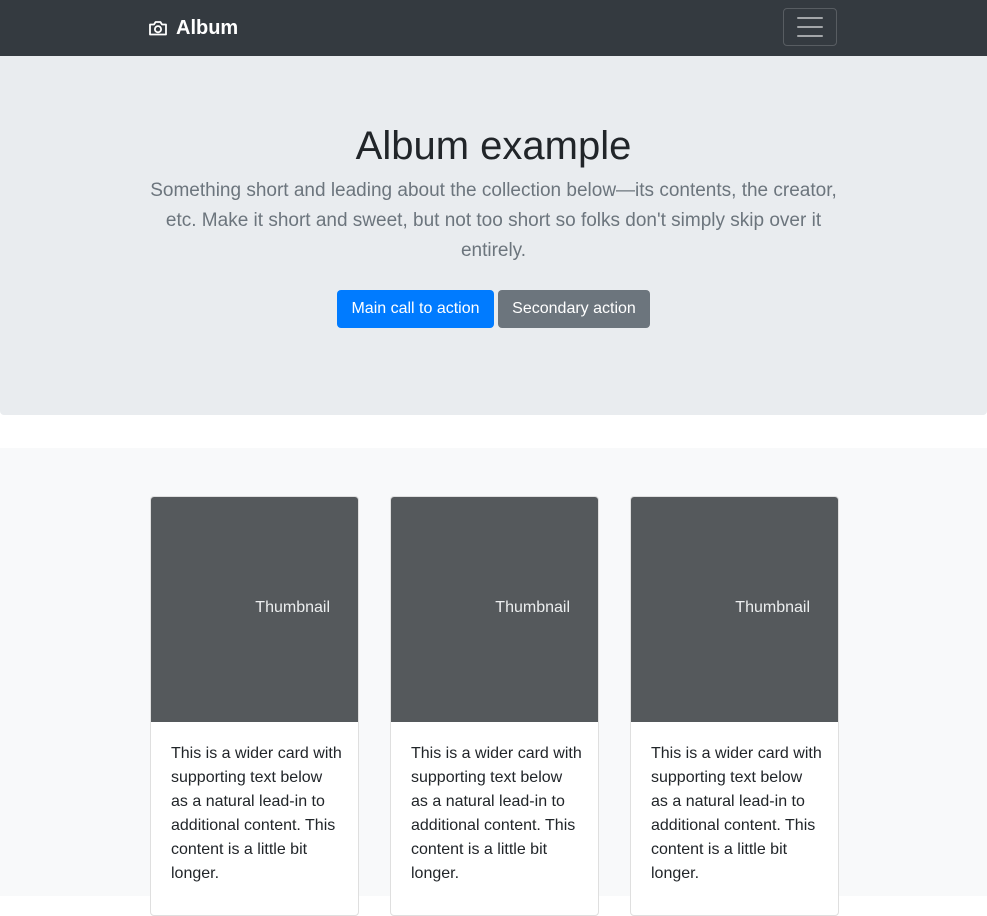 The height and width of the screenshot is (916, 987). I want to click on secondary-action-button: Secondary action, so click(574, 309).